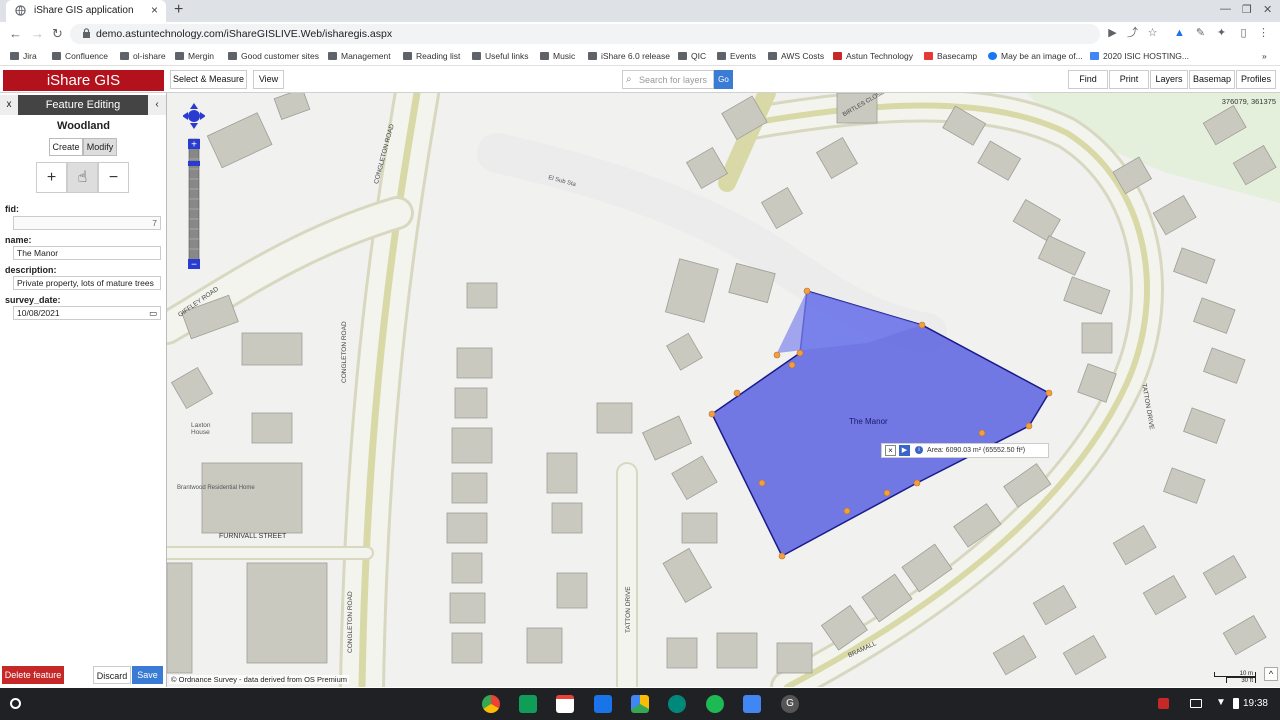 The image size is (1280, 720). Describe the element at coordinates (66, 147) in the screenshot. I see `create-mode-button: Create` at that location.